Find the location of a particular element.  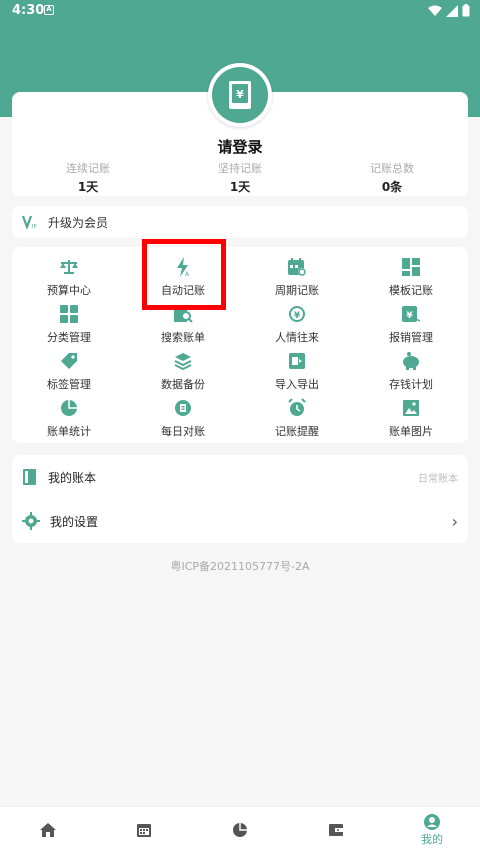

scale-icon is located at coordinates (69, 267).